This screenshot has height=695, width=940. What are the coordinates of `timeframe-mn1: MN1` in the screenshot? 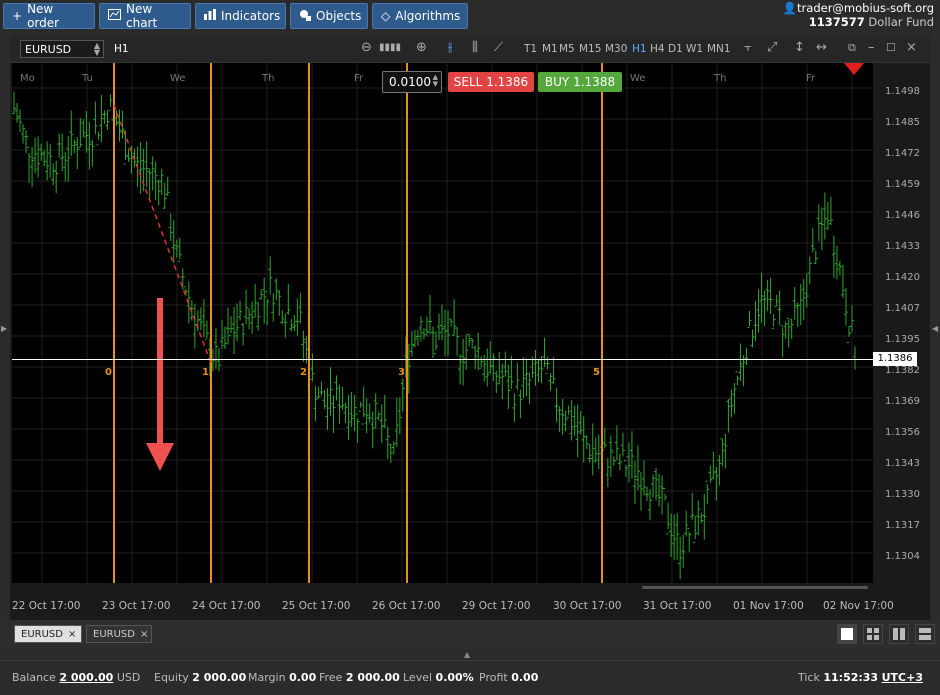 It's located at (719, 49).